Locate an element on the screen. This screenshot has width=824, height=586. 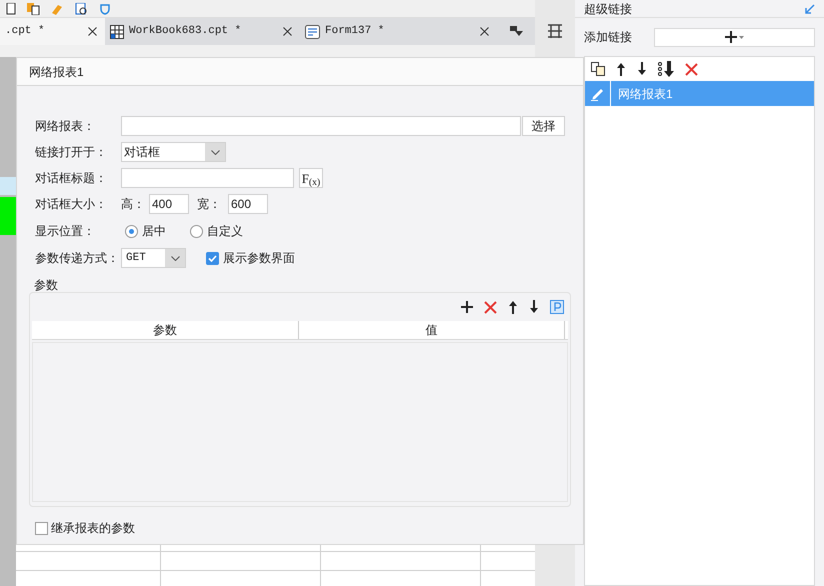
height-label: 高： is located at coordinates (133, 204).